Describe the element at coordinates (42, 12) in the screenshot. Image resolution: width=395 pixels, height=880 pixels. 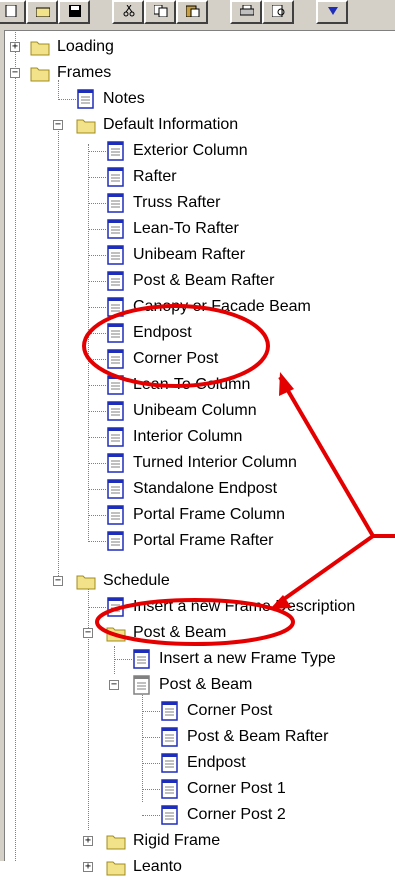
I see `open-button` at that location.